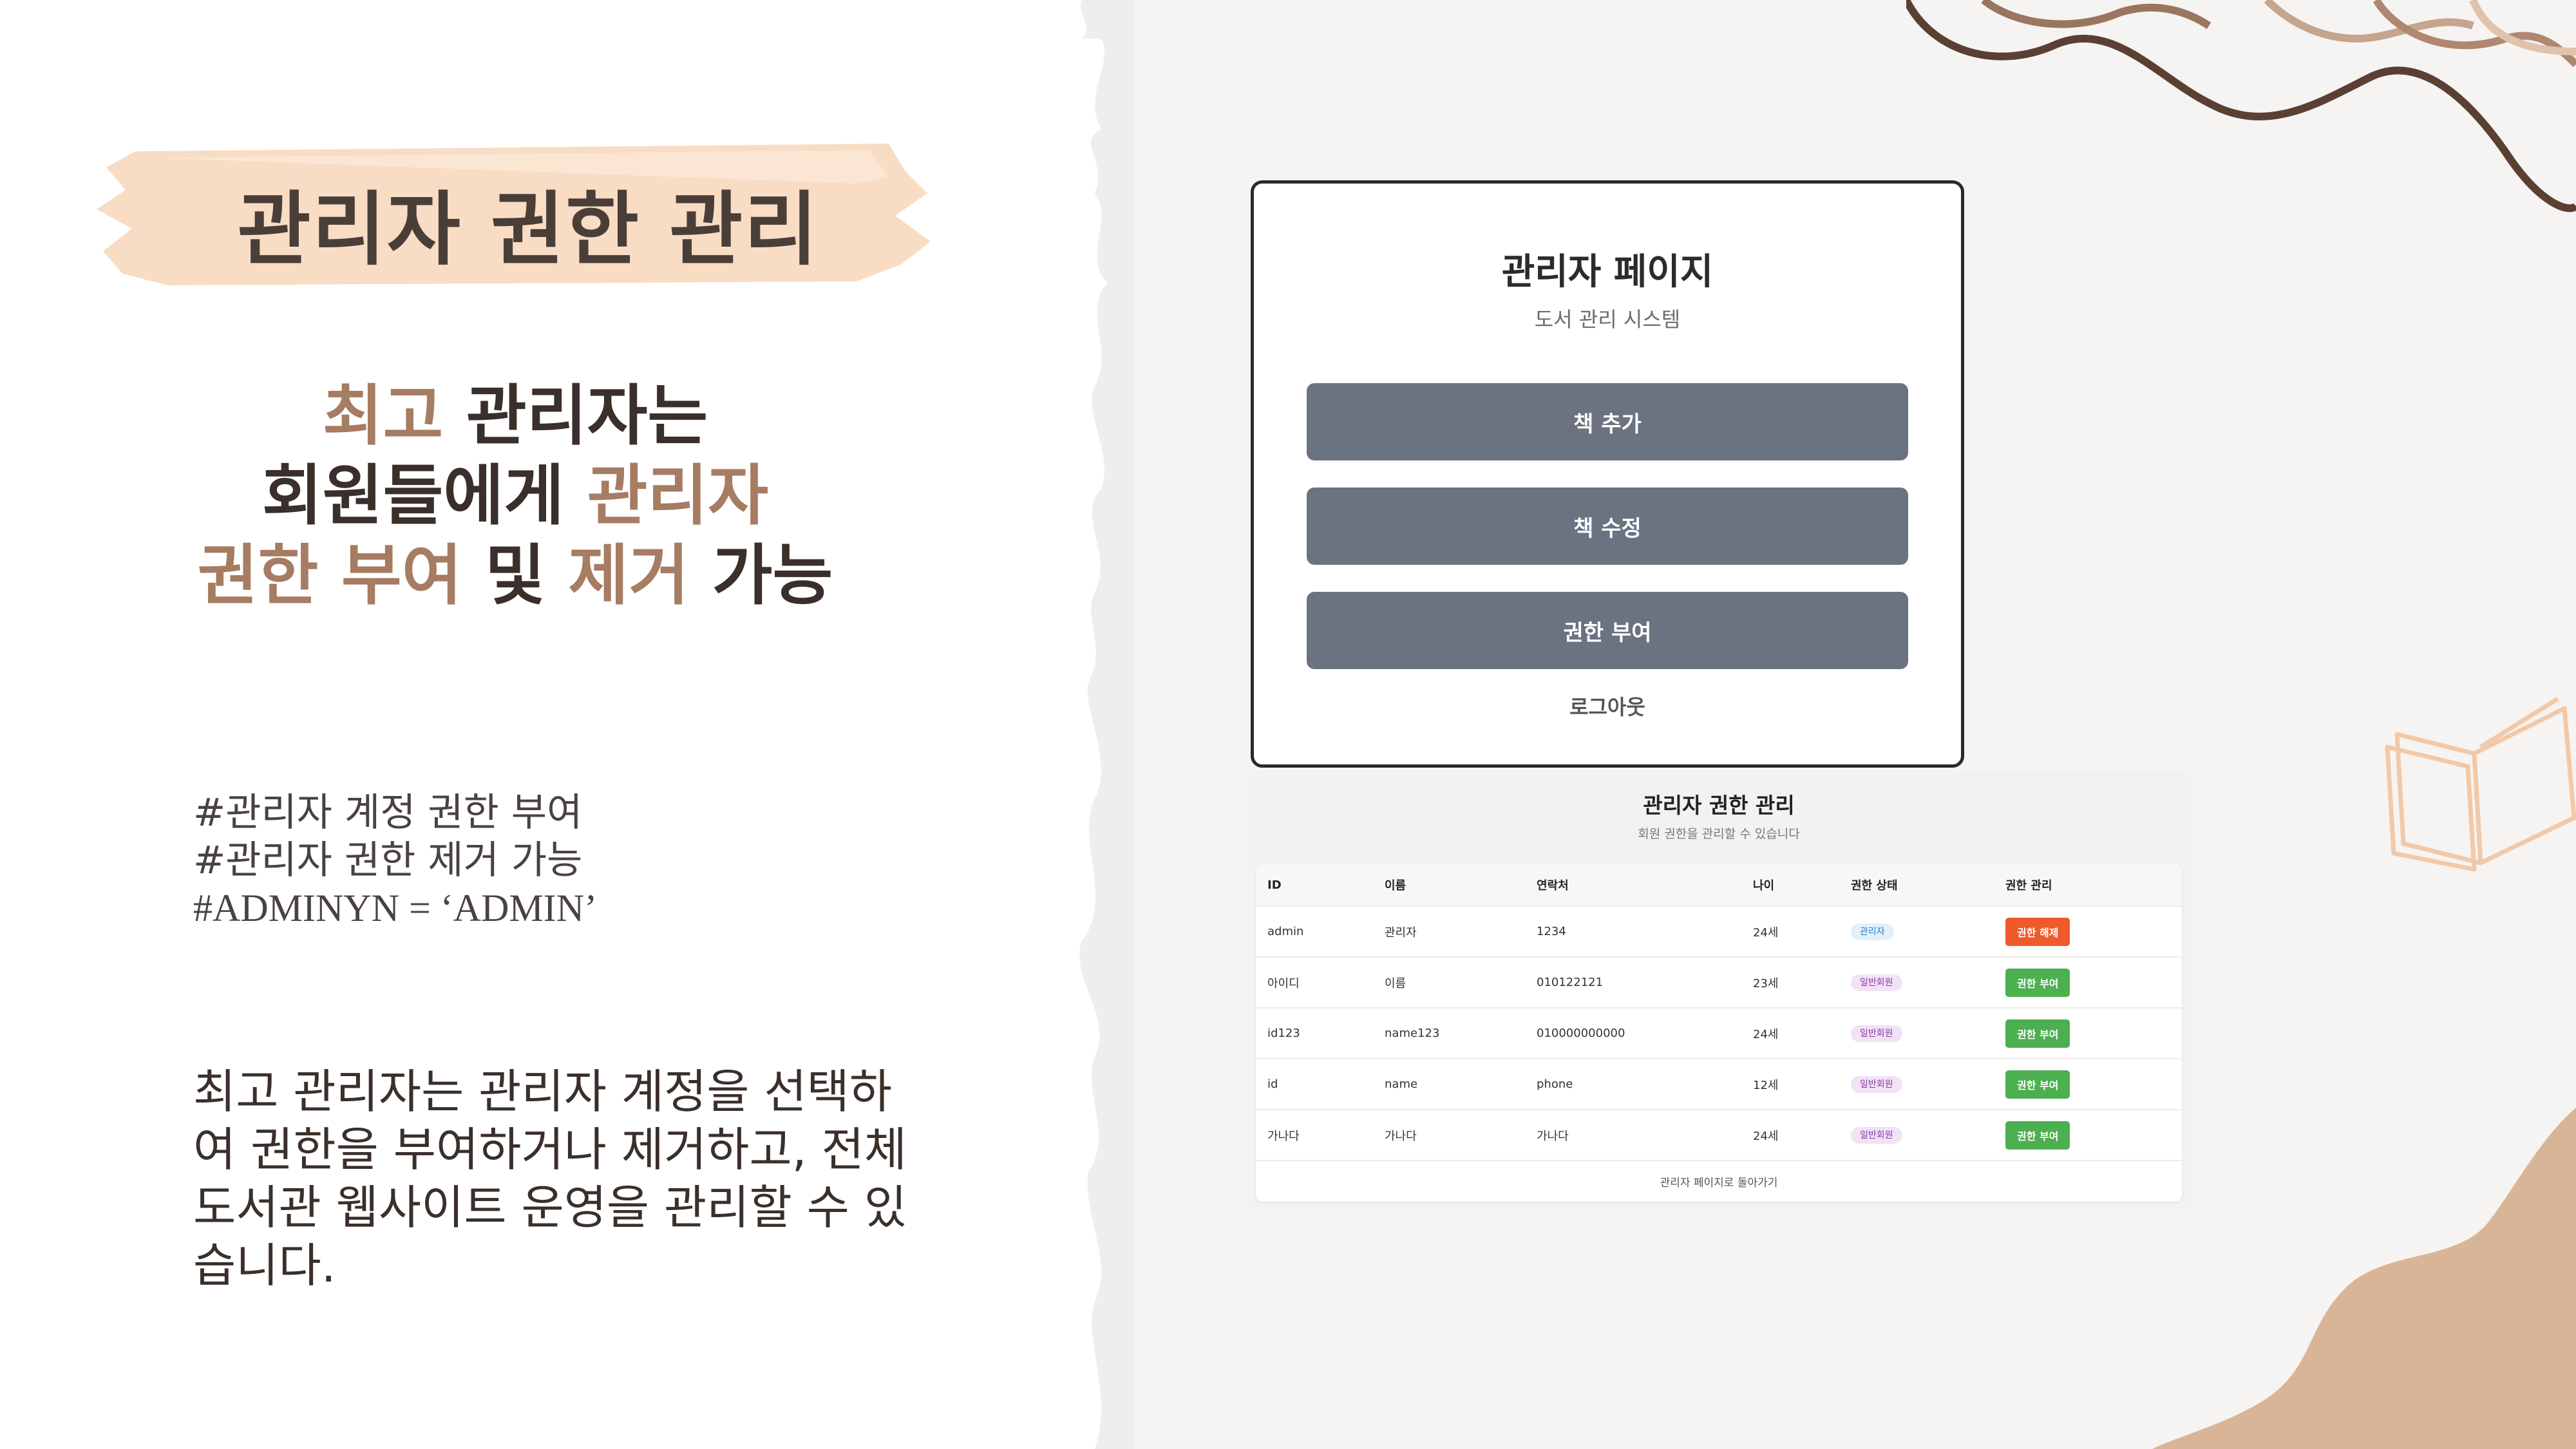 Image resolution: width=2576 pixels, height=1449 pixels. What do you see at coordinates (1401, 1084) in the screenshot?
I see `cell-name: name` at bounding box center [1401, 1084].